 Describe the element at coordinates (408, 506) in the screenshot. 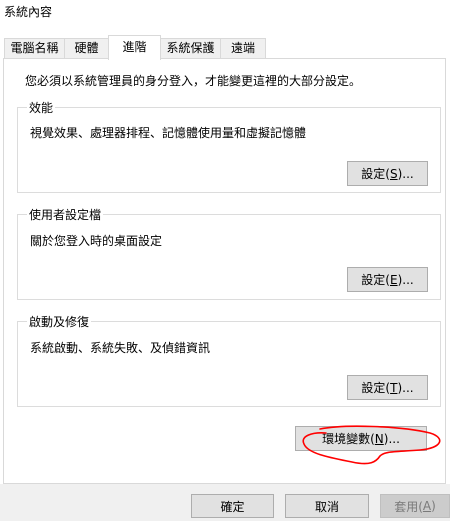

I see `apply-label: 套用(` at that location.